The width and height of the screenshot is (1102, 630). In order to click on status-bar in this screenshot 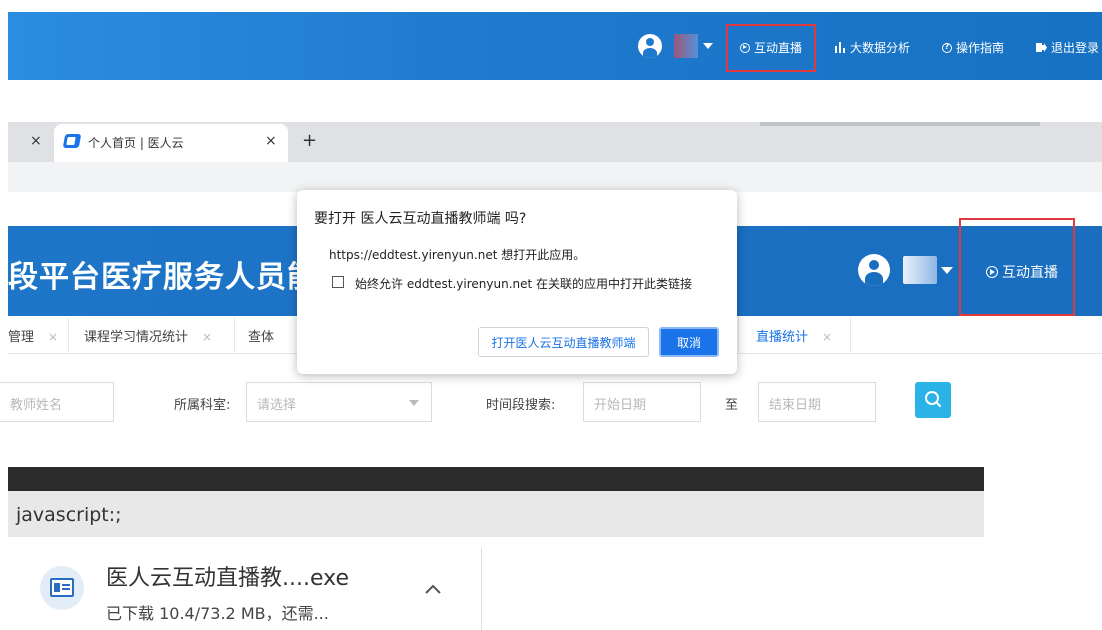, I will do `click(496, 514)`.